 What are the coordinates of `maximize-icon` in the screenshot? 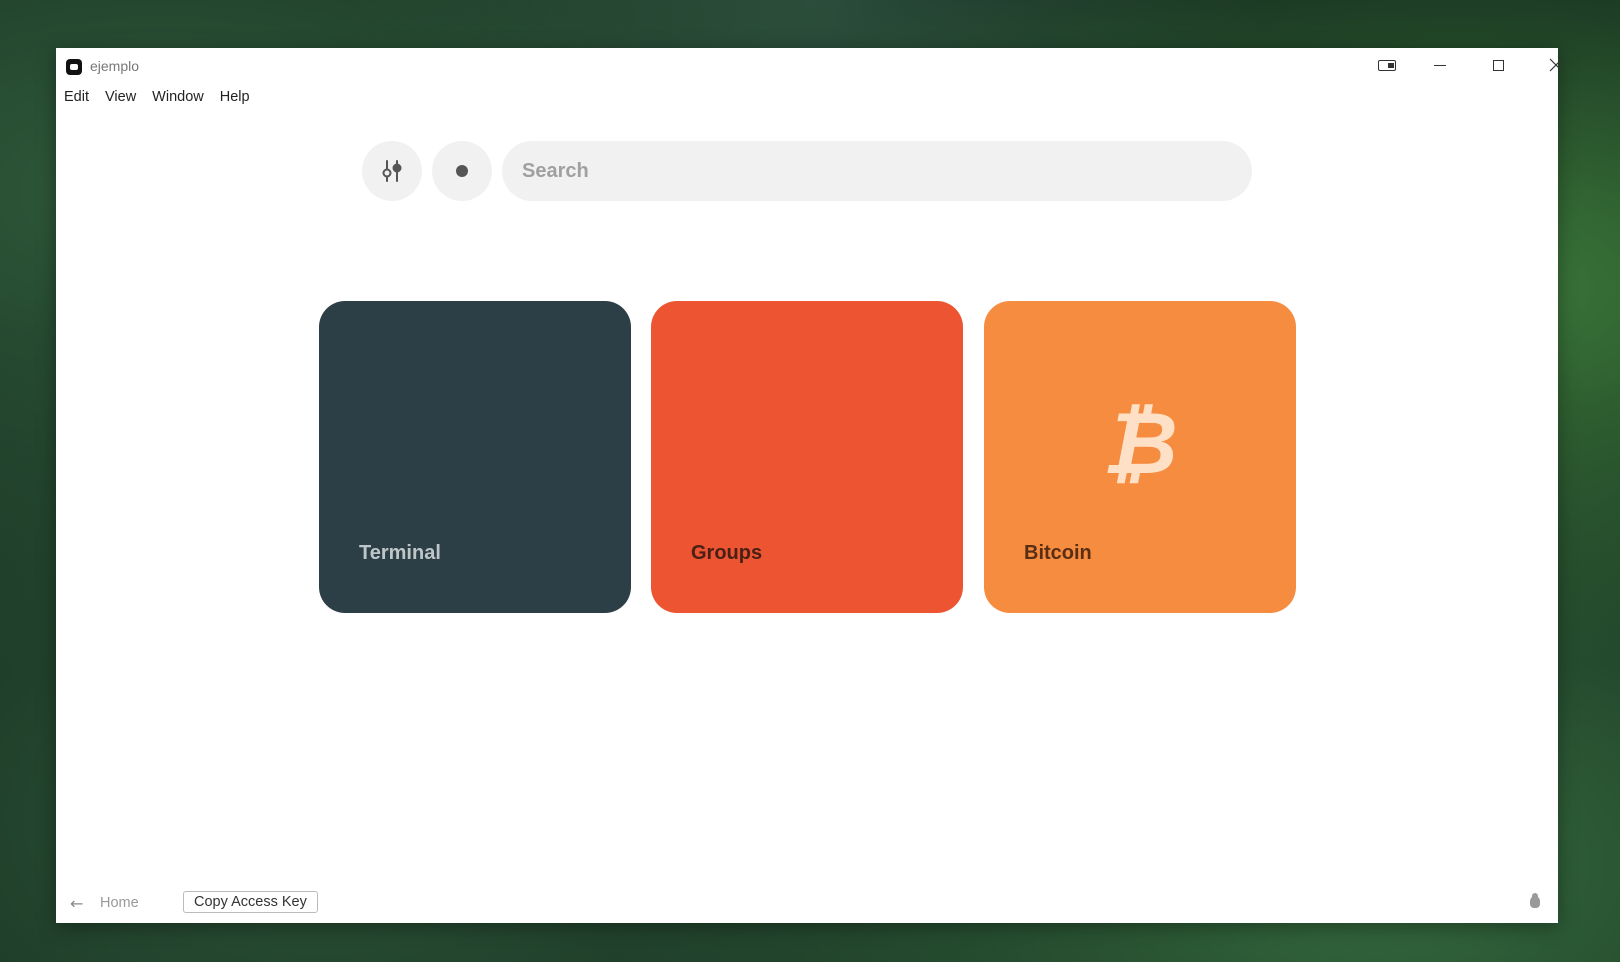 It's located at (1498, 65).